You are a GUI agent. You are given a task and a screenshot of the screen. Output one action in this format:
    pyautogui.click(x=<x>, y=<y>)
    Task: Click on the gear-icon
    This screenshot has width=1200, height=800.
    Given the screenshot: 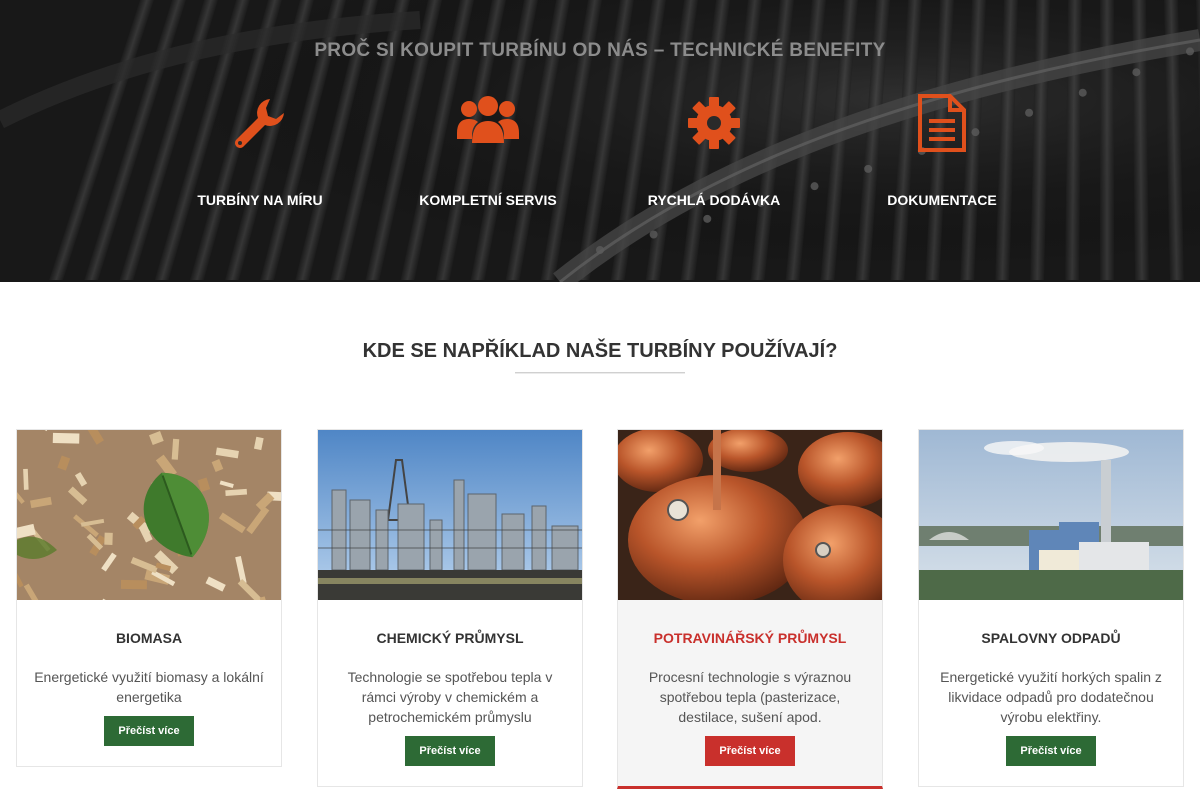 What is the action you would take?
    pyautogui.click(x=714, y=123)
    